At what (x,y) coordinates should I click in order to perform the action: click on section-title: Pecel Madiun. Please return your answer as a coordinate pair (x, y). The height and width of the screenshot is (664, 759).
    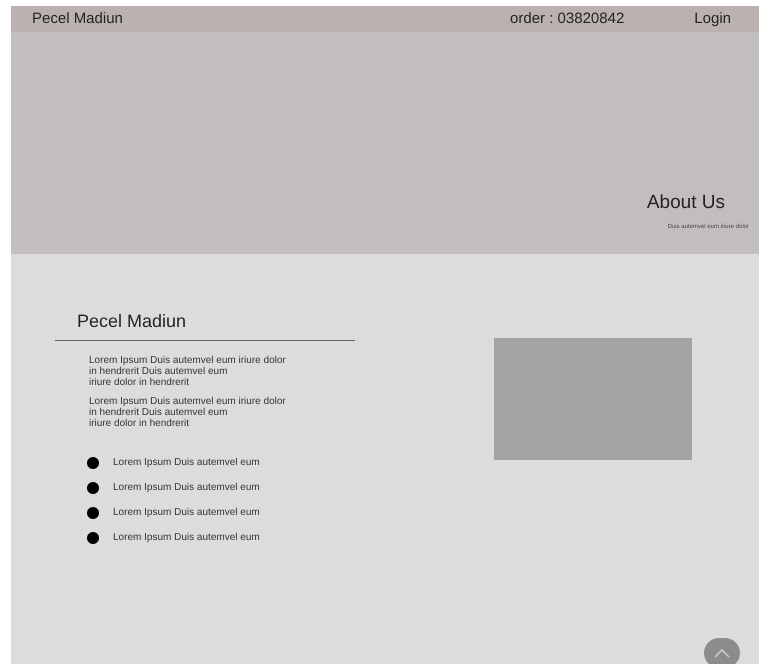
    Looking at the image, I should click on (132, 321).